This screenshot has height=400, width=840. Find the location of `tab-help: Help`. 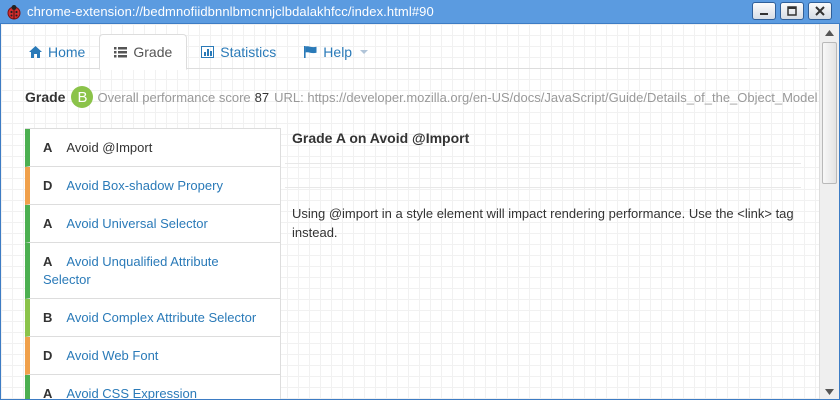

tab-help: Help is located at coordinates (336, 51).